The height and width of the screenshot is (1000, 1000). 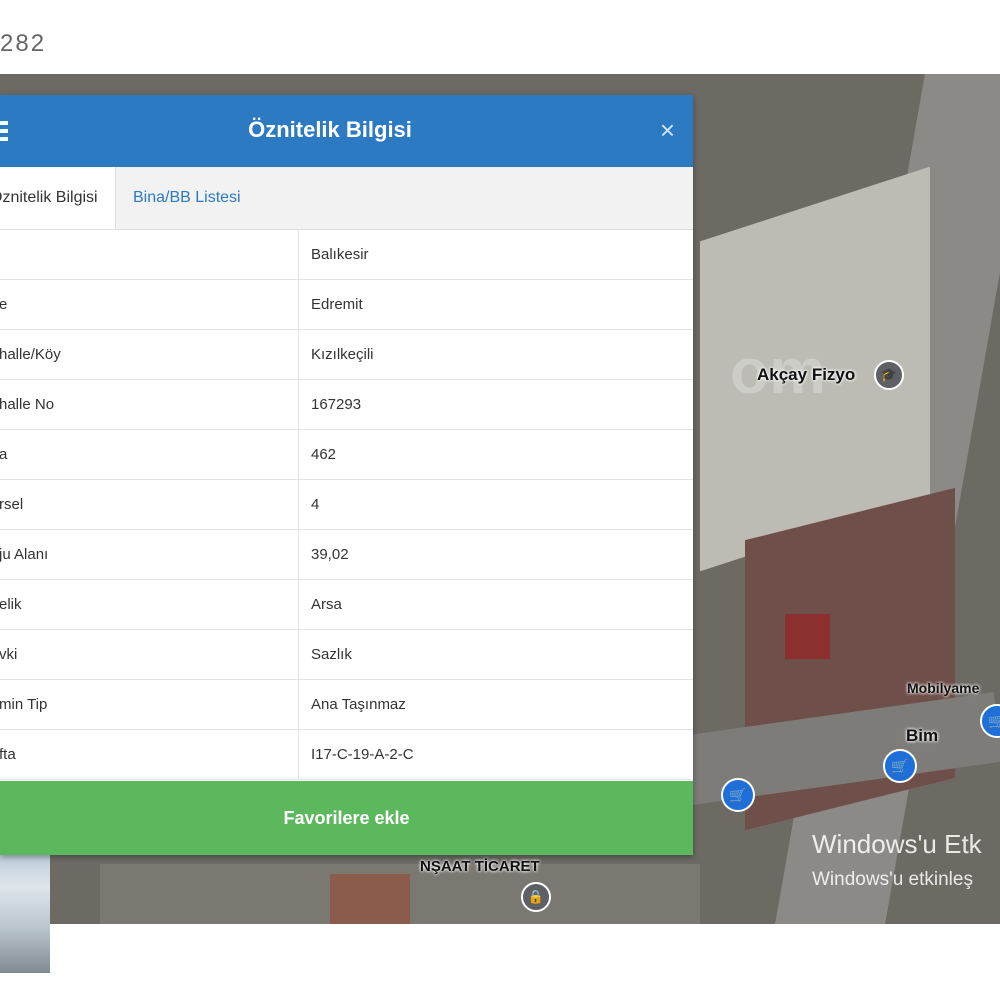 I want to click on table-row: a462, so click(x=346, y=454).